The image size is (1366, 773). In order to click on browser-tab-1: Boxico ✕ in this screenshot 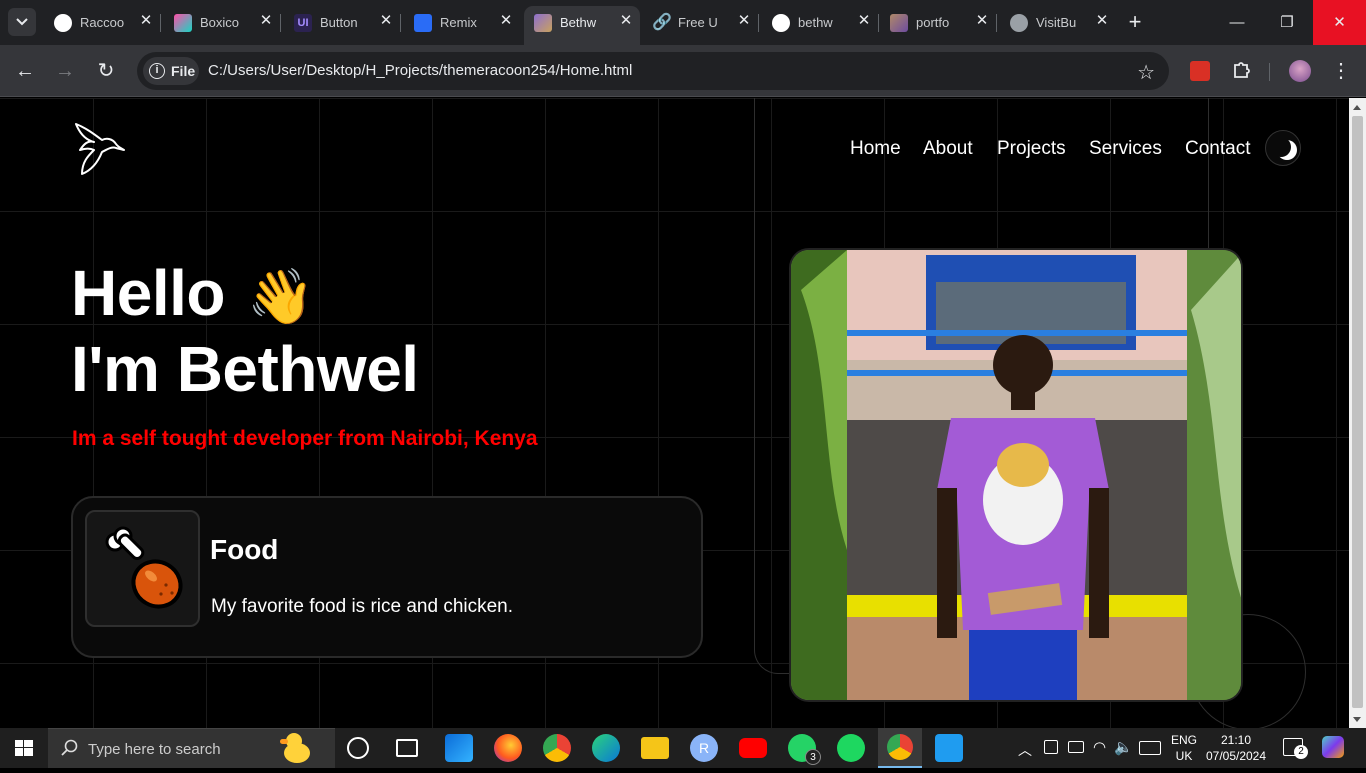, I will do `click(222, 23)`.